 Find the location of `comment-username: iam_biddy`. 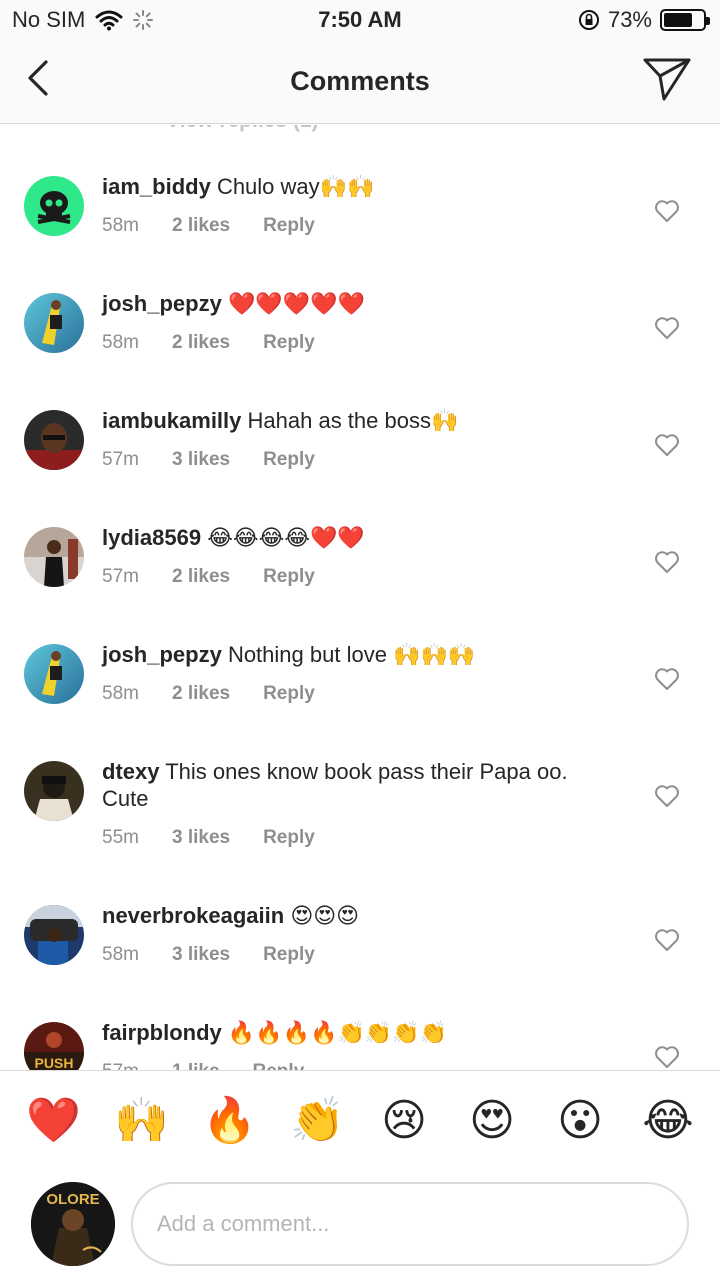

comment-username: iam_biddy is located at coordinates (156, 186).